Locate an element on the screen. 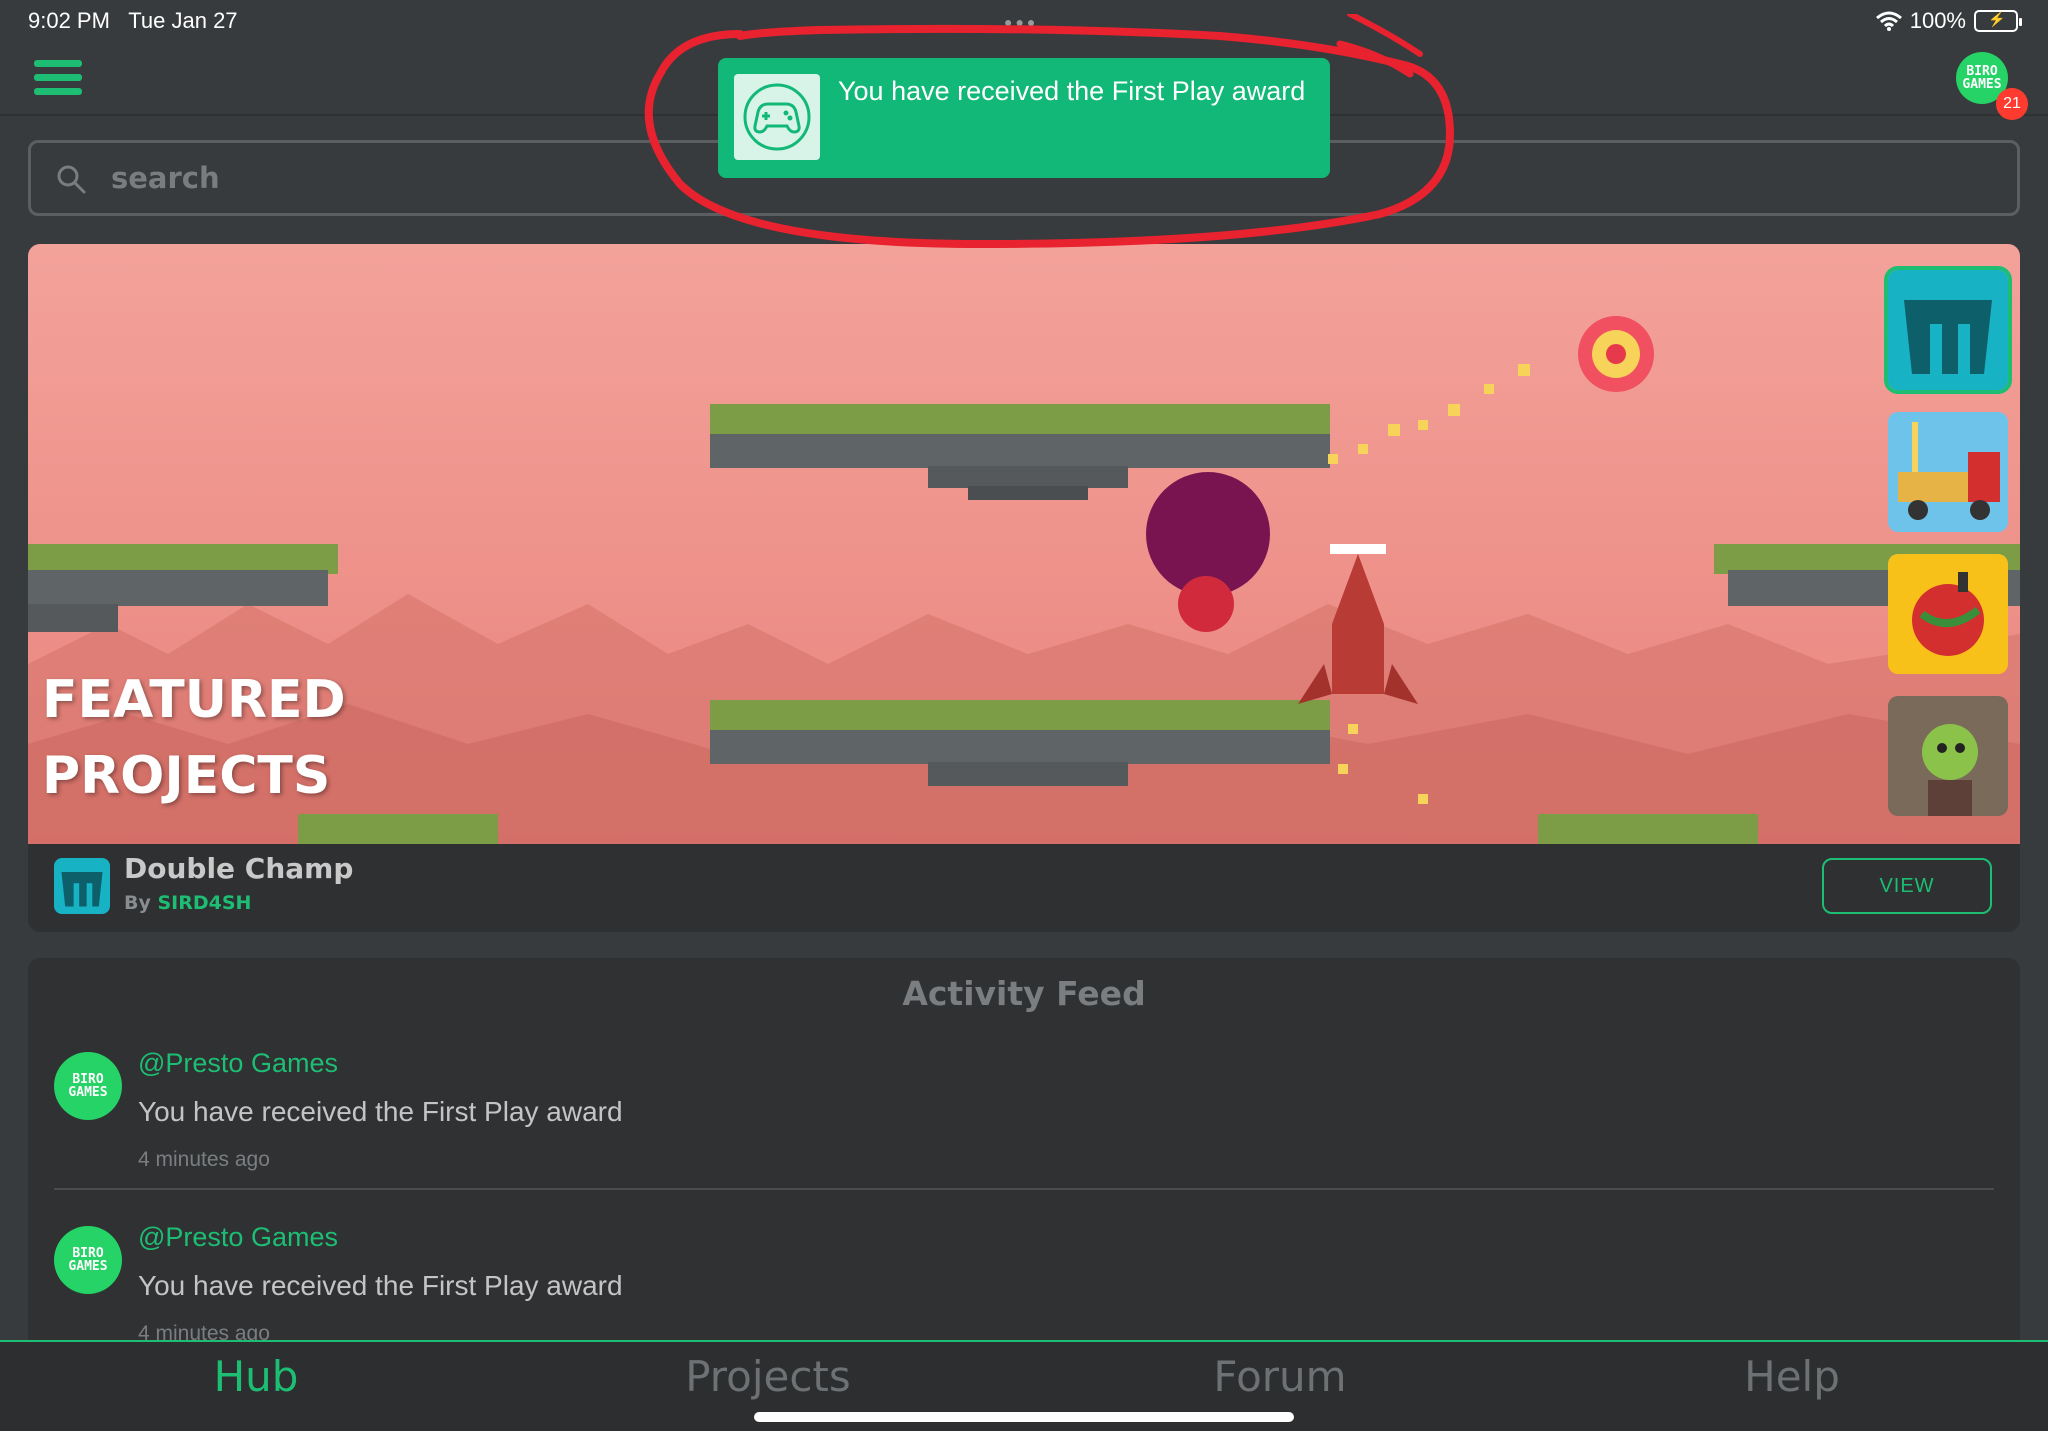 Image resolution: width=2048 pixels, height=1431 pixels. toast-message: You have received the First Play award is located at coordinates (1072, 91).